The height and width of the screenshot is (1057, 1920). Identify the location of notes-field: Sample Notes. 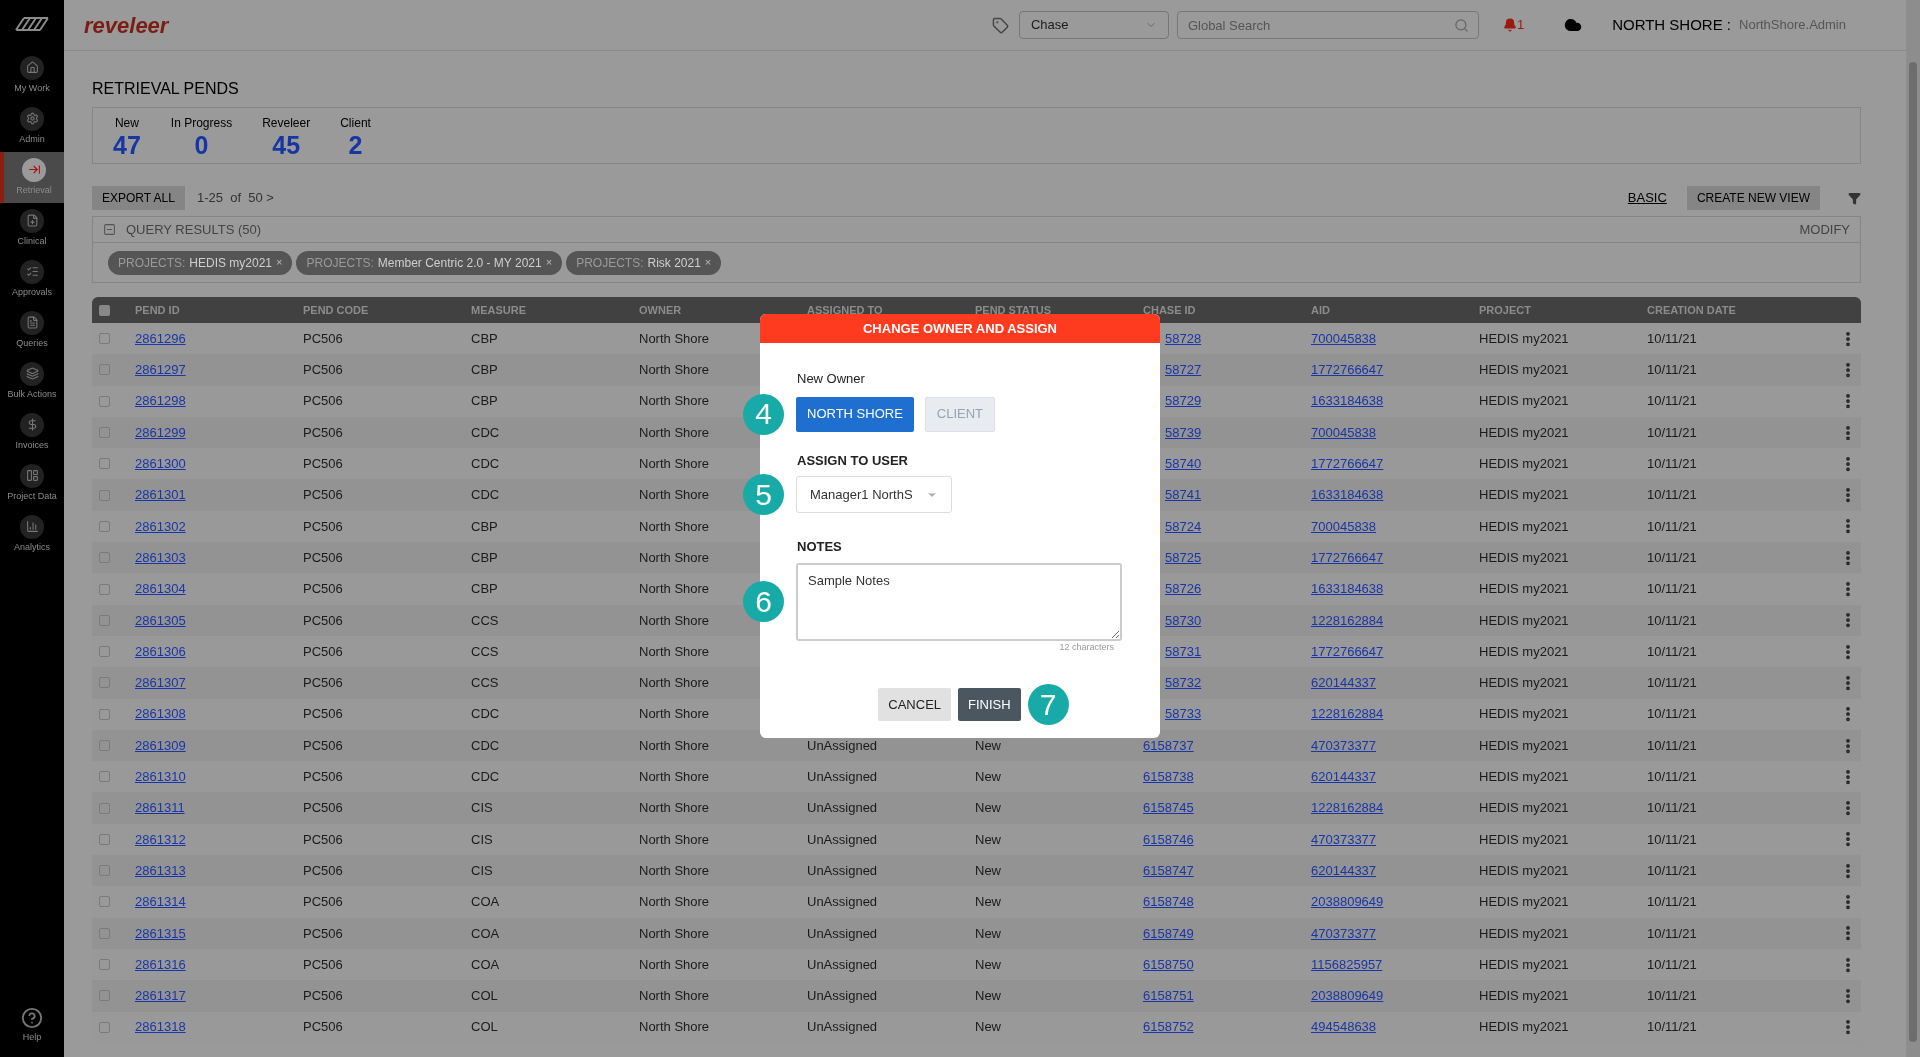
(959, 601).